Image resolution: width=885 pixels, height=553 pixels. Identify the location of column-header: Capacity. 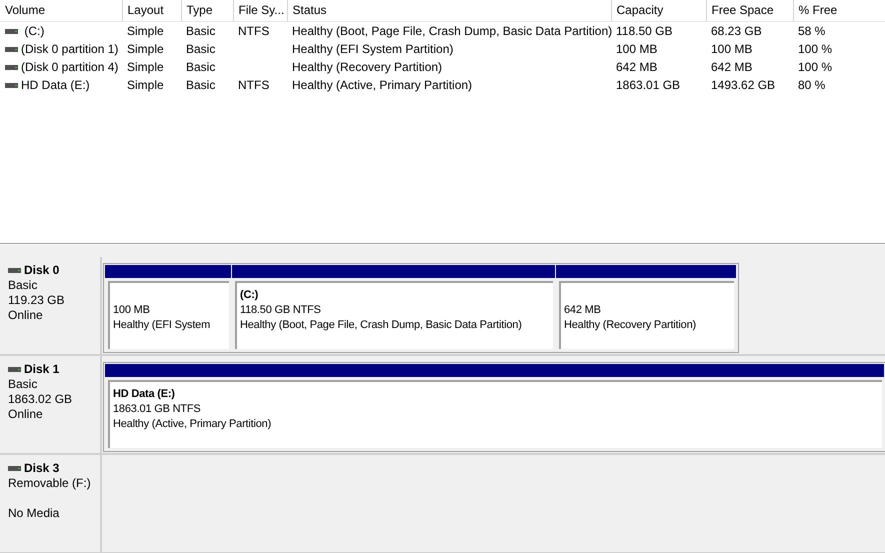
(640, 10).